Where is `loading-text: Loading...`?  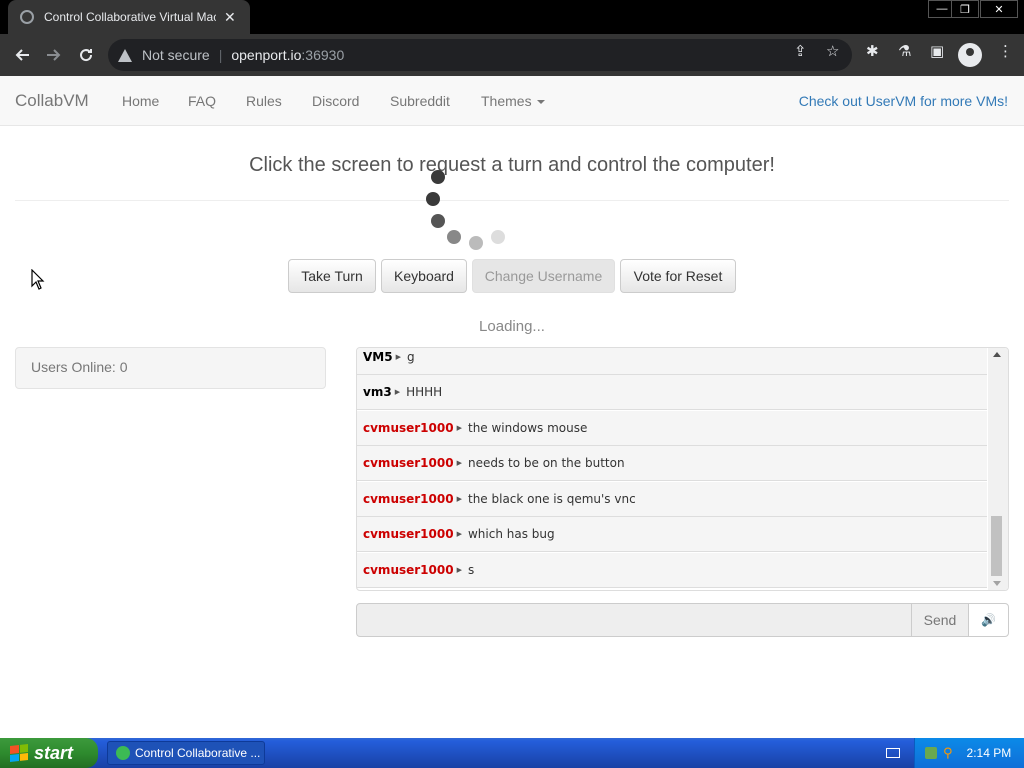
loading-text: Loading... is located at coordinates (512, 326).